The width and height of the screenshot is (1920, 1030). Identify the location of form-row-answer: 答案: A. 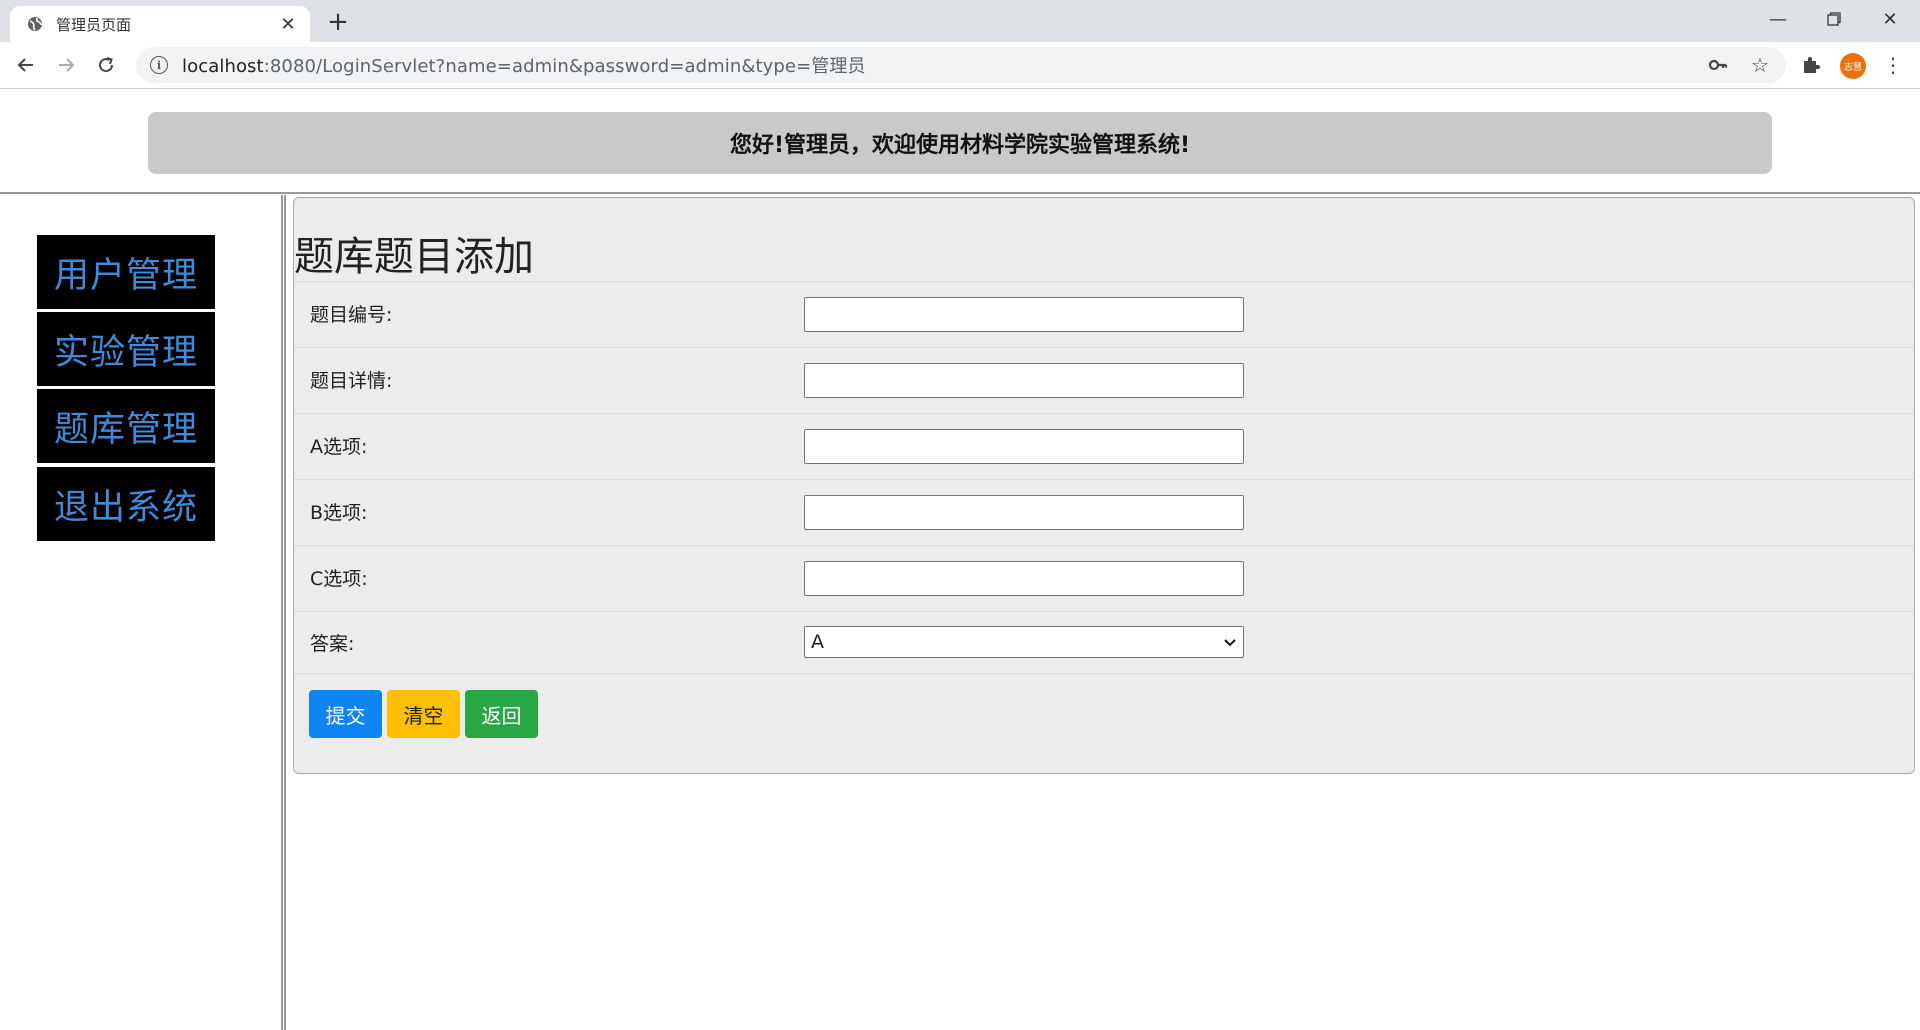
(1104, 642).